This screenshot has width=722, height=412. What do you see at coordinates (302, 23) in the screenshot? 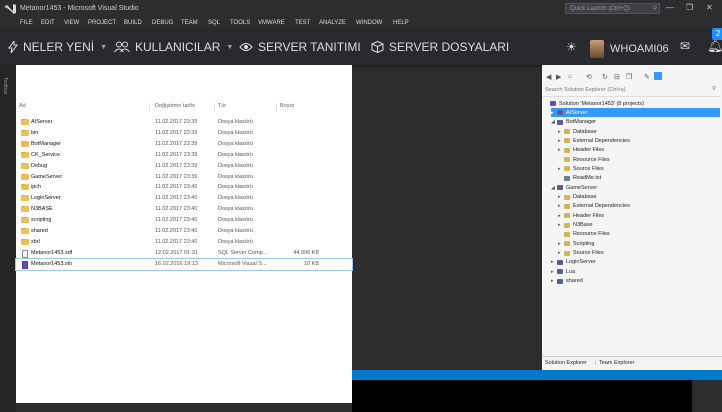
I see `menu-test: TEST` at bounding box center [302, 23].